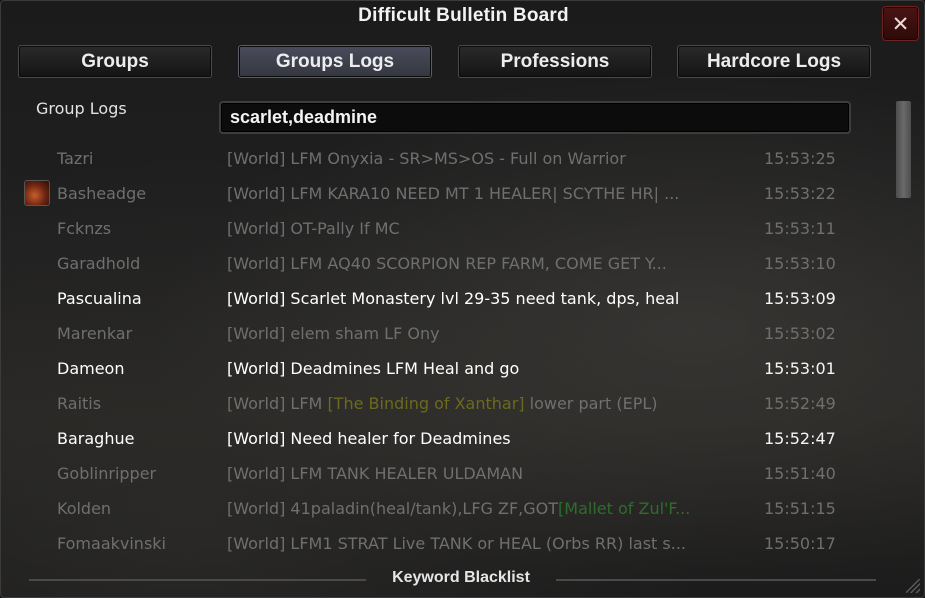 The image size is (925, 598). What do you see at coordinates (277, 403) in the screenshot?
I see `log-message-text: [World] LFM` at bounding box center [277, 403].